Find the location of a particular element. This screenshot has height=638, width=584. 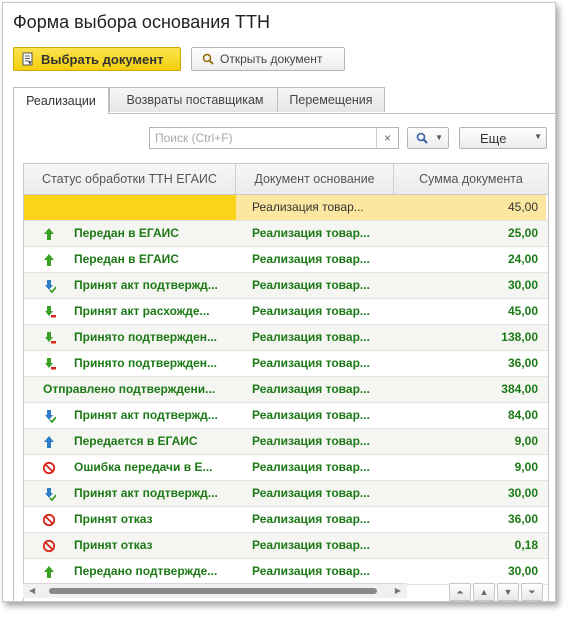

search-input: Поиск (Ctrl+F) × is located at coordinates (274, 138).